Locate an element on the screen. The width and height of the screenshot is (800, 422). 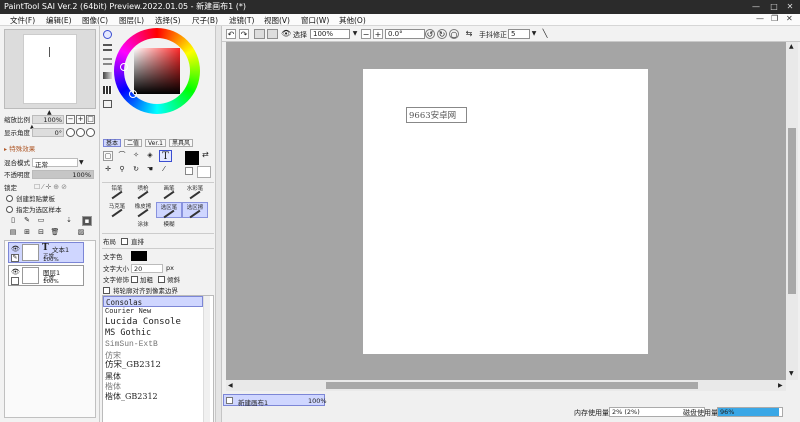
opacity-slider: 100% is located at coordinates (63, 174).